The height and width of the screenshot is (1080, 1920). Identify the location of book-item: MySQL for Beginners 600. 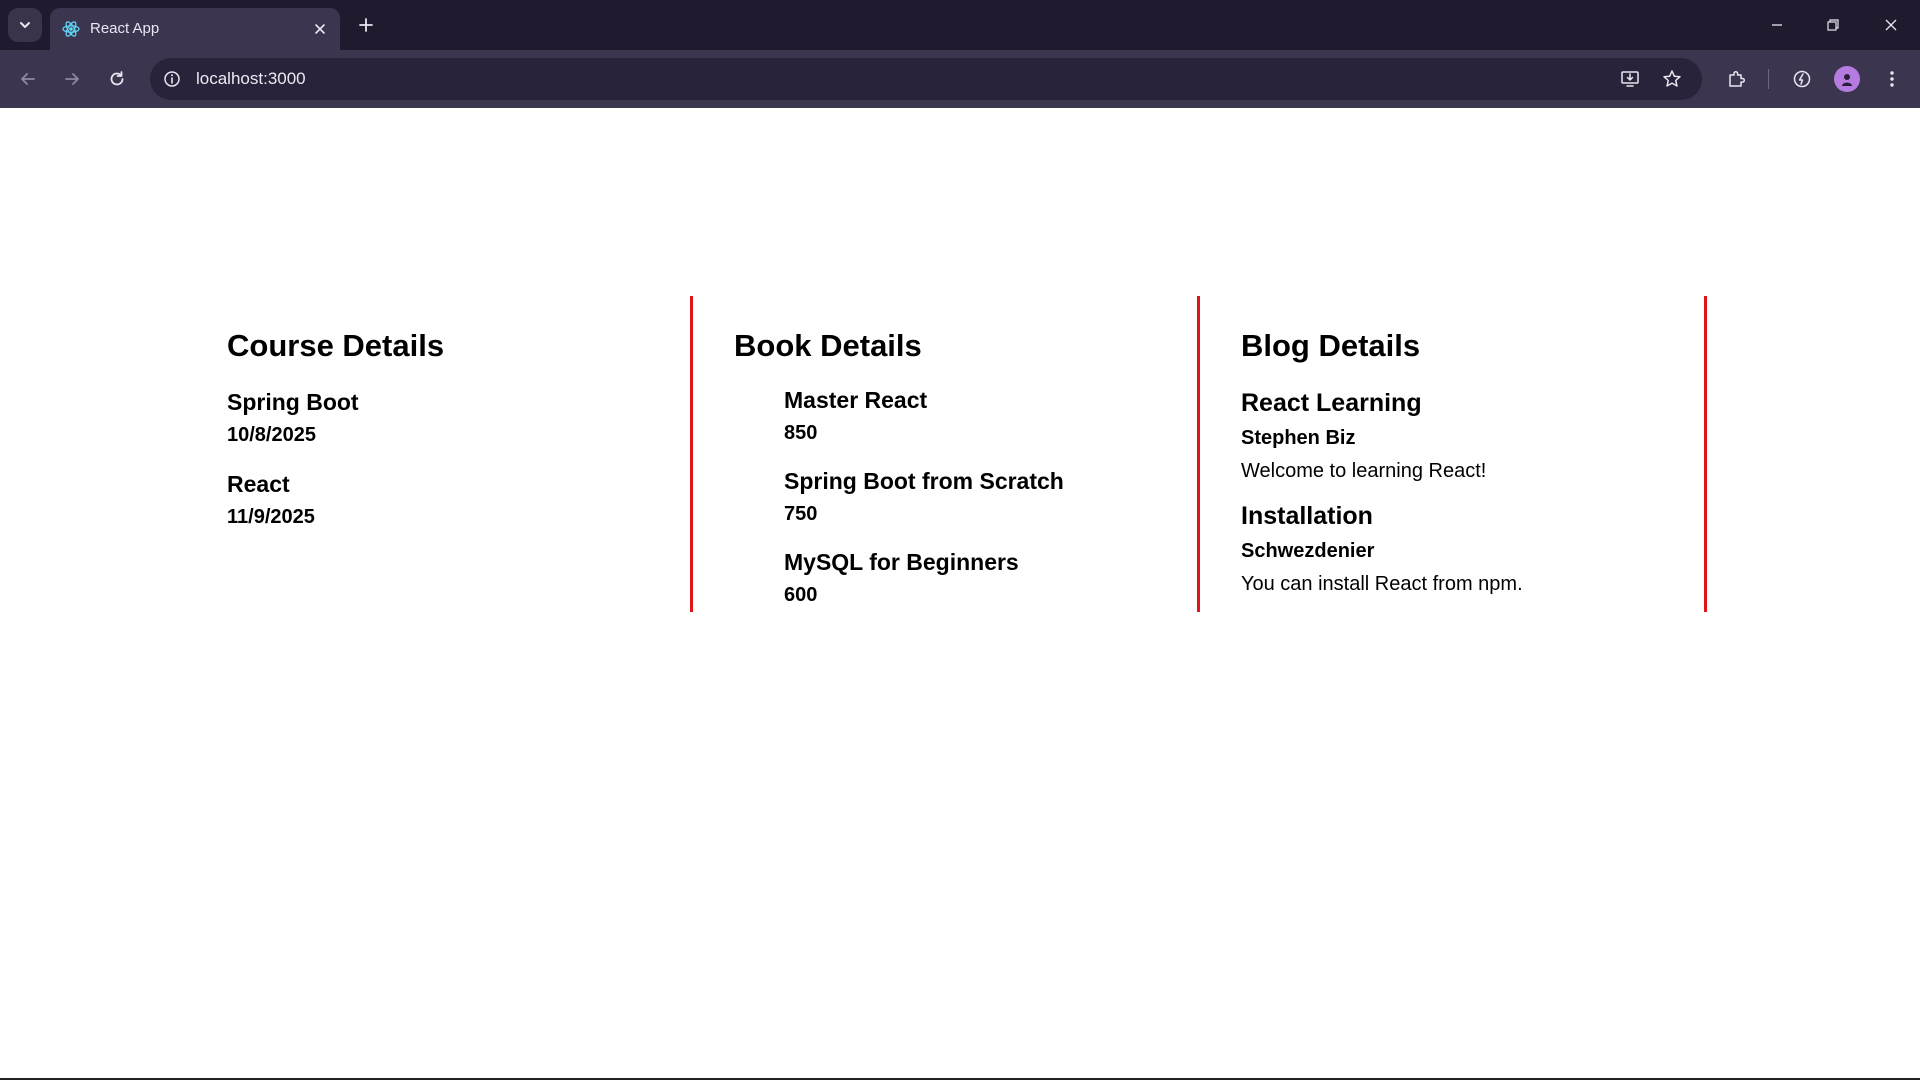
(990, 577).